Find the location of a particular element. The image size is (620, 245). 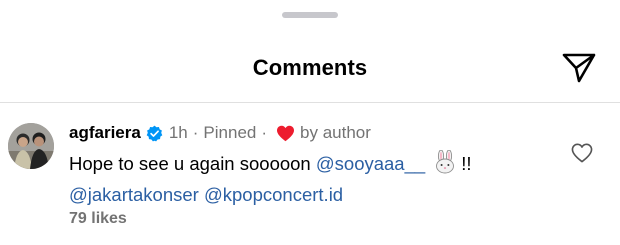

likes-count: 79 likes is located at coordinates (98, 219).